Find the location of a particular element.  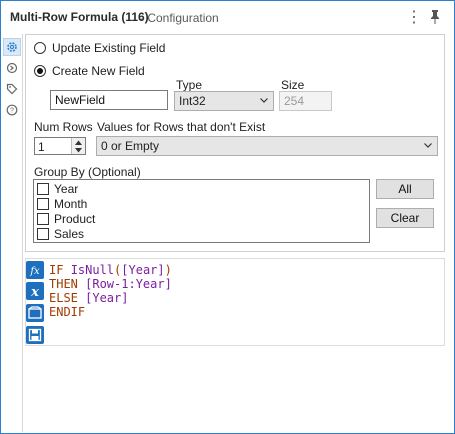

variable-x-icon: x is located at coordinates (35, 291).